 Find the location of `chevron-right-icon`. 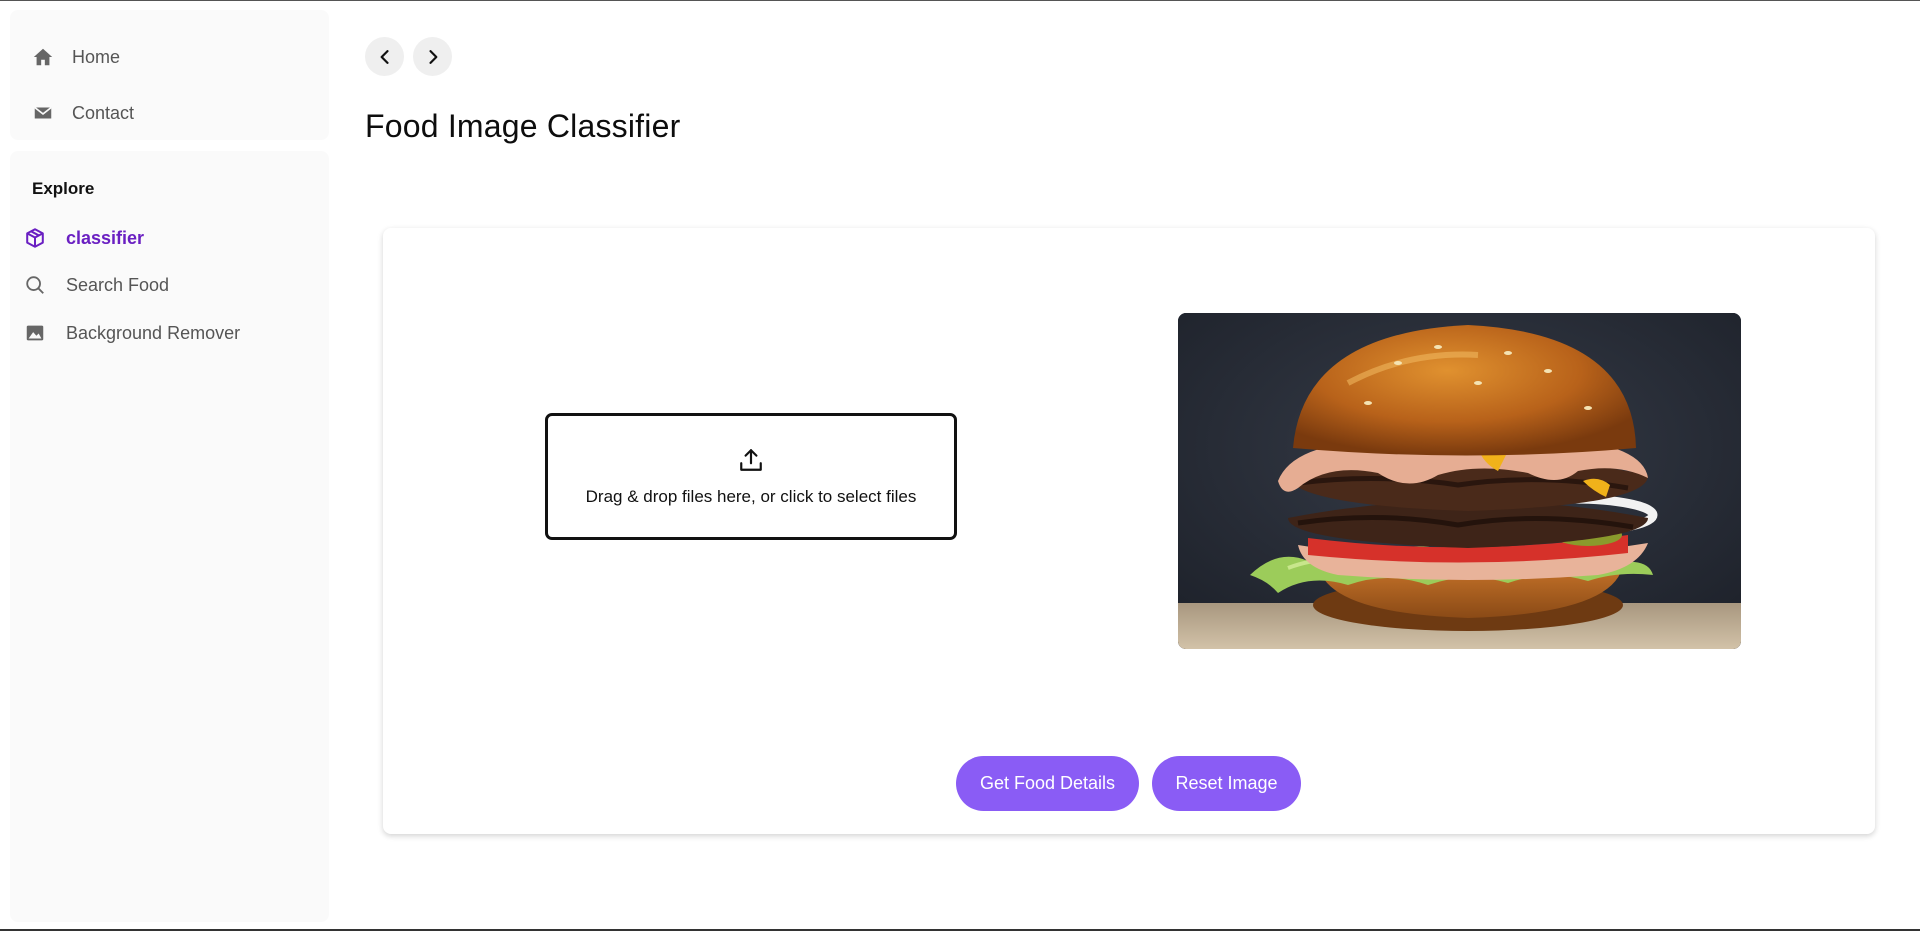

chevron-right-icon is located at coordinates (433, 57).